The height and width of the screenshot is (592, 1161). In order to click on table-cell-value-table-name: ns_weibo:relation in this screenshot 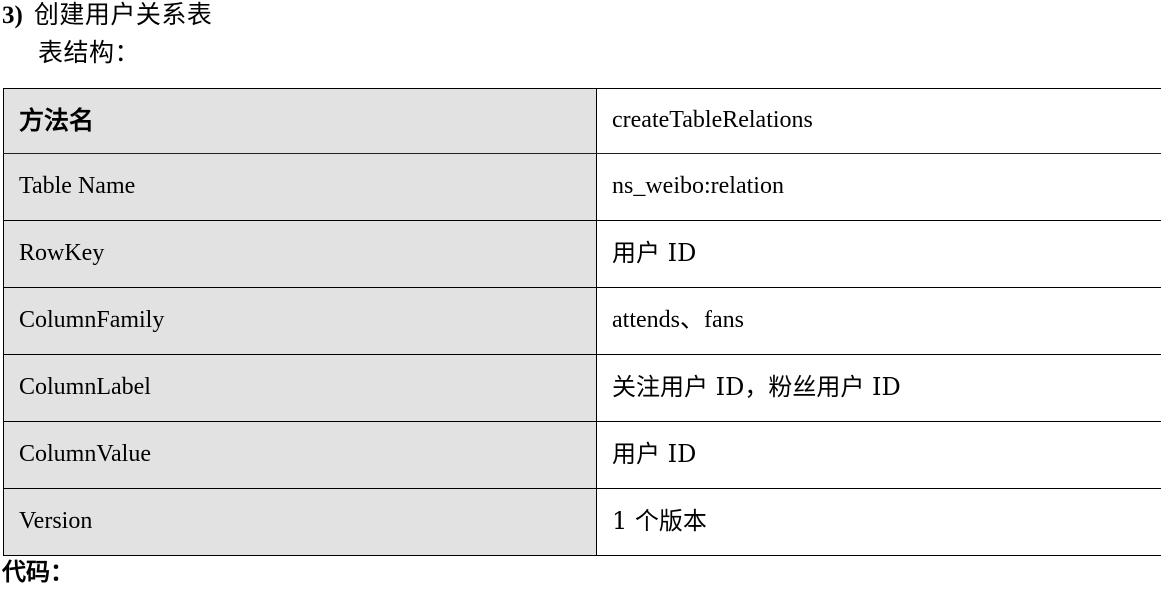, I will do `click(878, 187)`.